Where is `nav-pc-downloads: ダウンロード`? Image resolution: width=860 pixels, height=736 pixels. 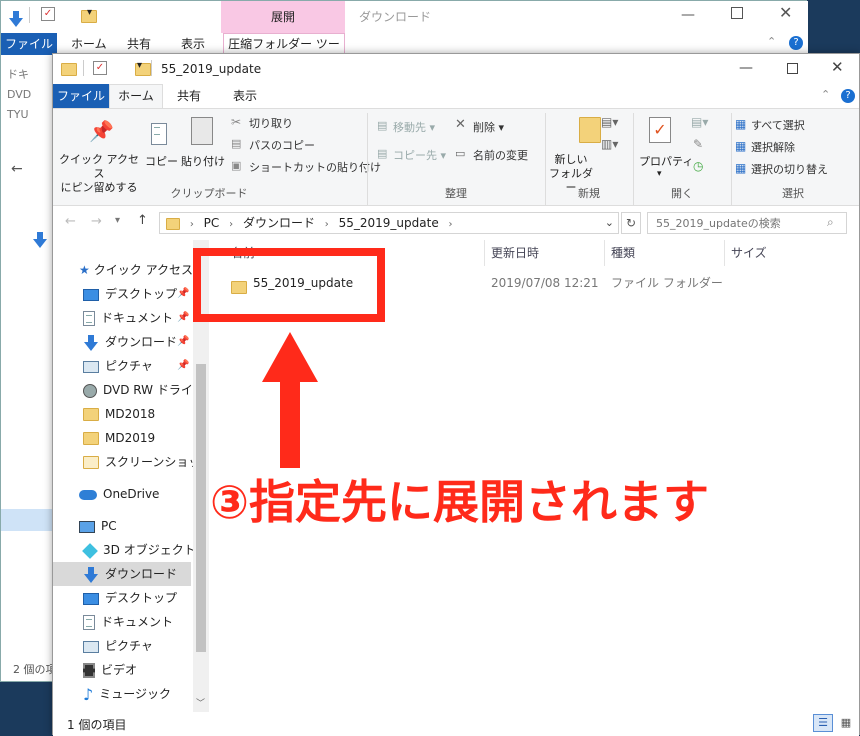 nav-pc-downloads: ダウンロード is located at coordinates (122, 574).